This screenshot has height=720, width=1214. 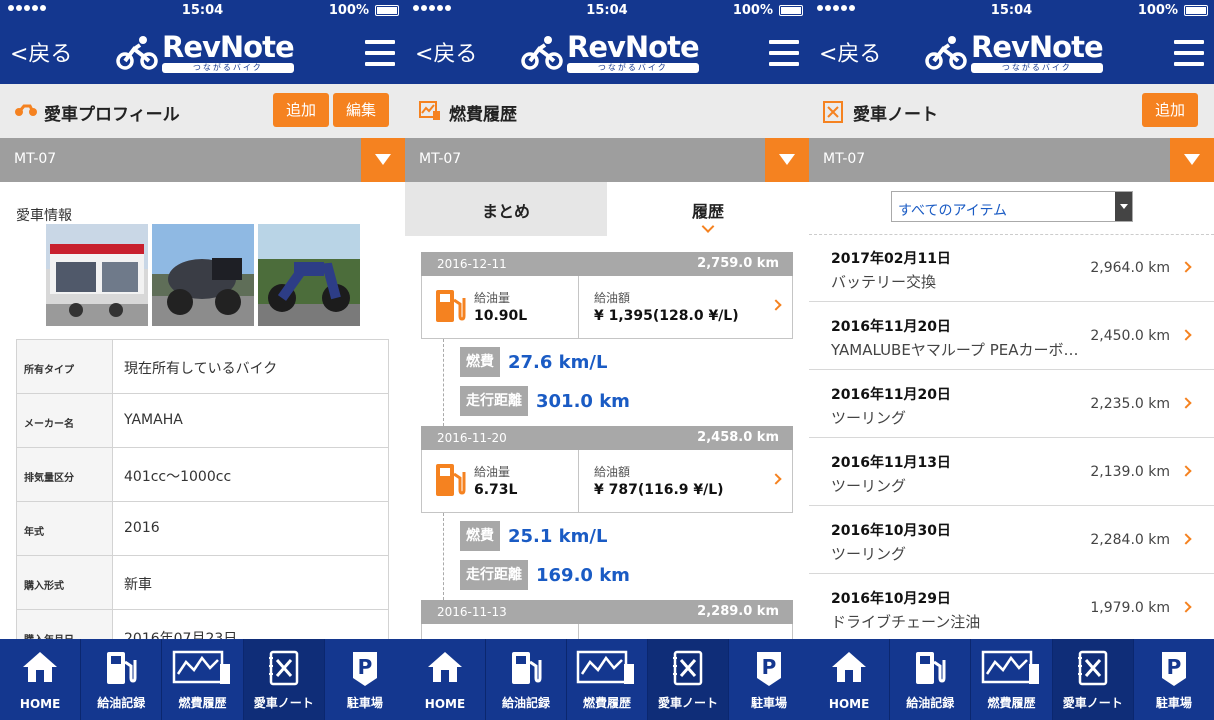 What do you see at coordinates (142, 528) in the screenshot?
I see `row-value: 2016` at bounding box center [142, 528].